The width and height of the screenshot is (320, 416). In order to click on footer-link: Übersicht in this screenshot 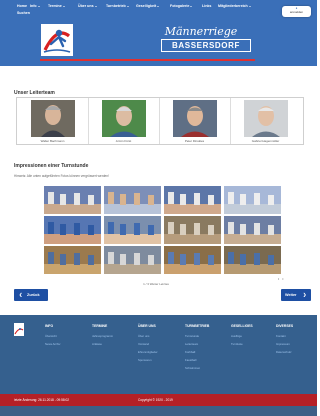, I will do `click(51, 336)`.